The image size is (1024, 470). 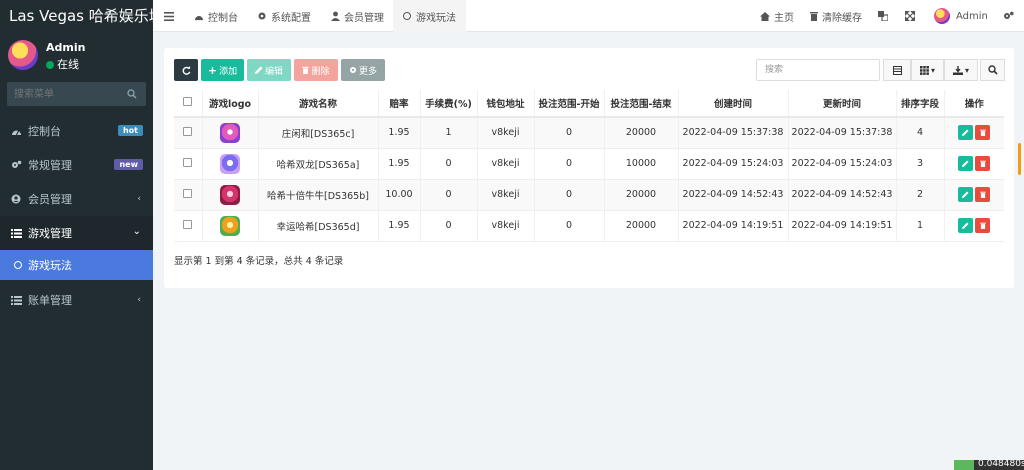 I want to click on more-button: 更多, so click(x=363, y=70).